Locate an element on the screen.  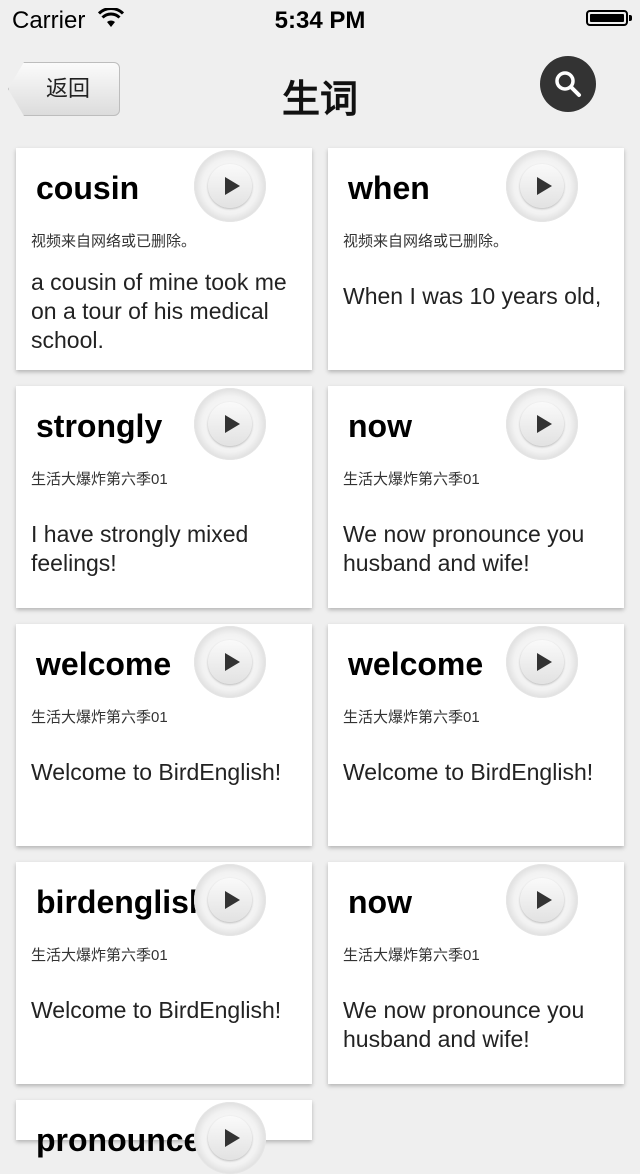
search-icon is located at coordinates (568, 84).